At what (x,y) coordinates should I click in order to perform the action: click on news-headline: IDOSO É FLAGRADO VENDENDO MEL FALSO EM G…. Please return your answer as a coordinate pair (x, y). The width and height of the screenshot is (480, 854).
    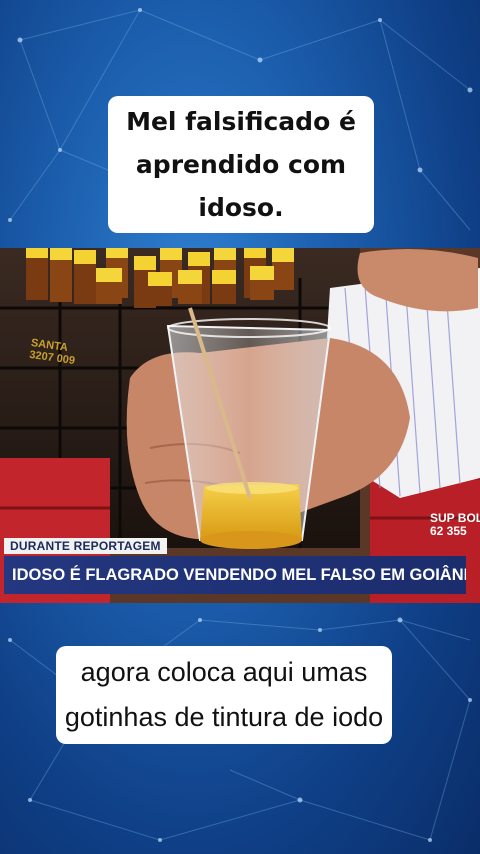
    Looking at the image, I should click on (235, 575).